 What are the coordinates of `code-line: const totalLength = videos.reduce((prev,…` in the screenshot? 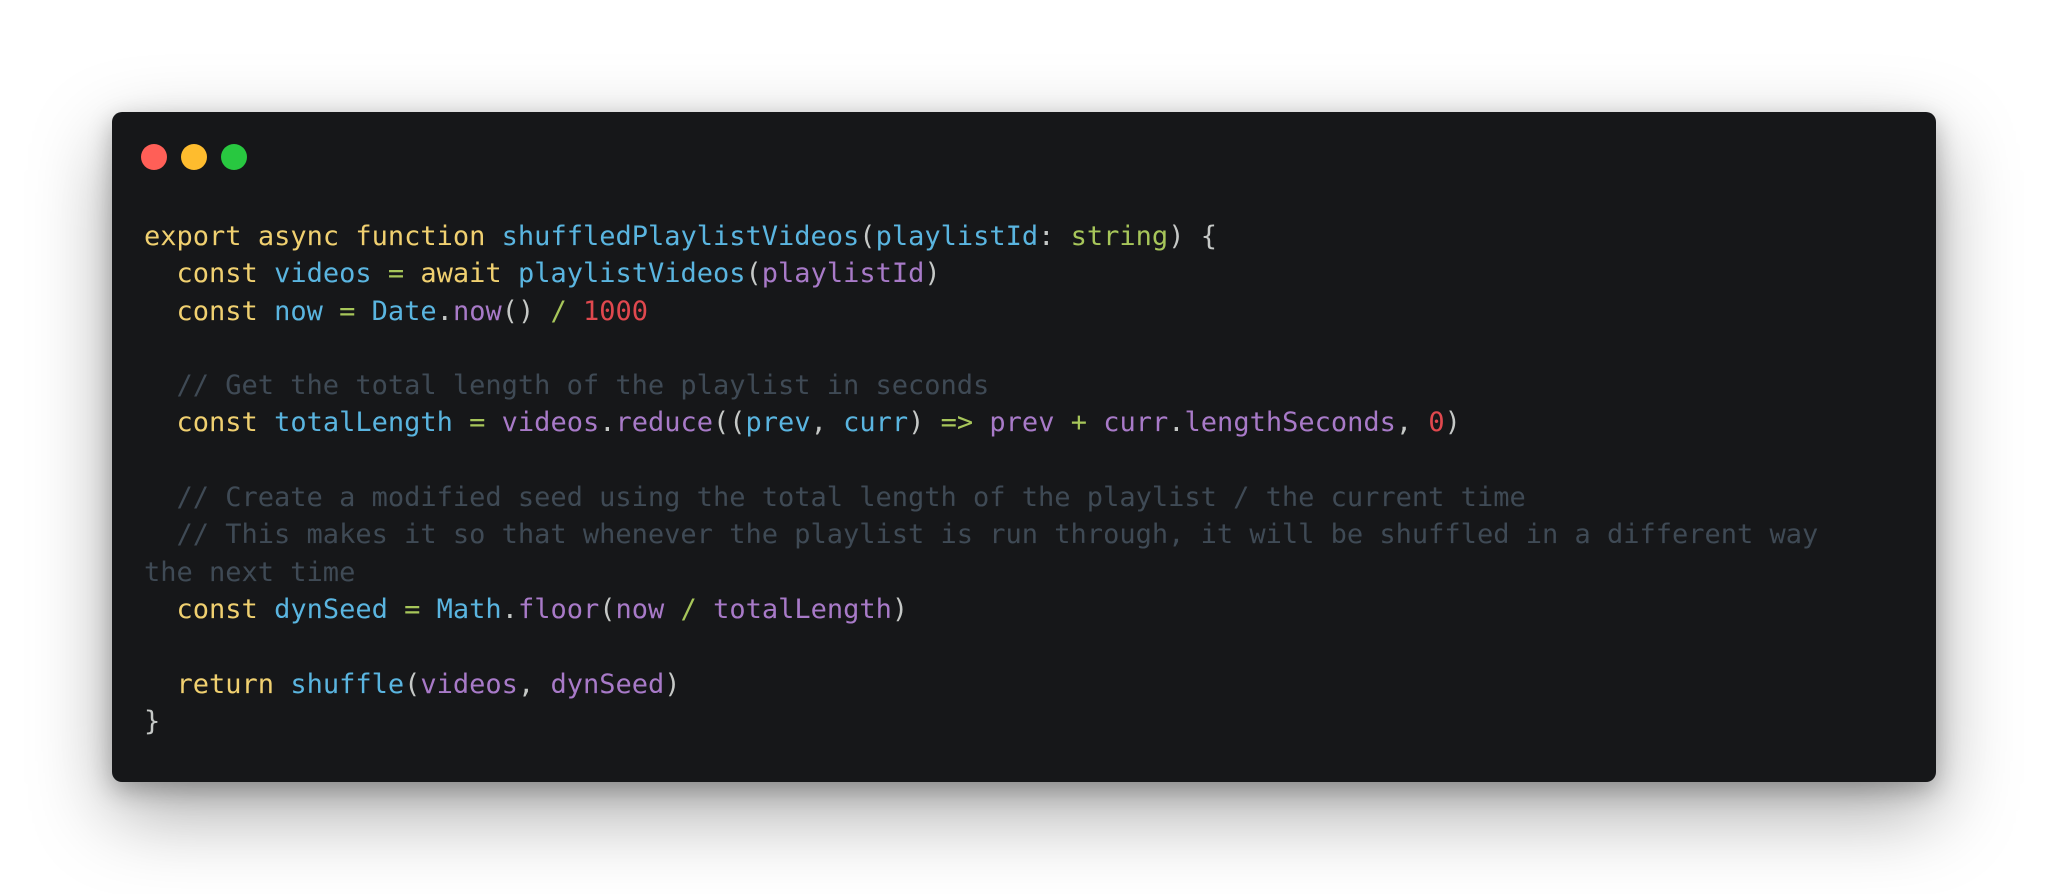 It's located at (981, 422).